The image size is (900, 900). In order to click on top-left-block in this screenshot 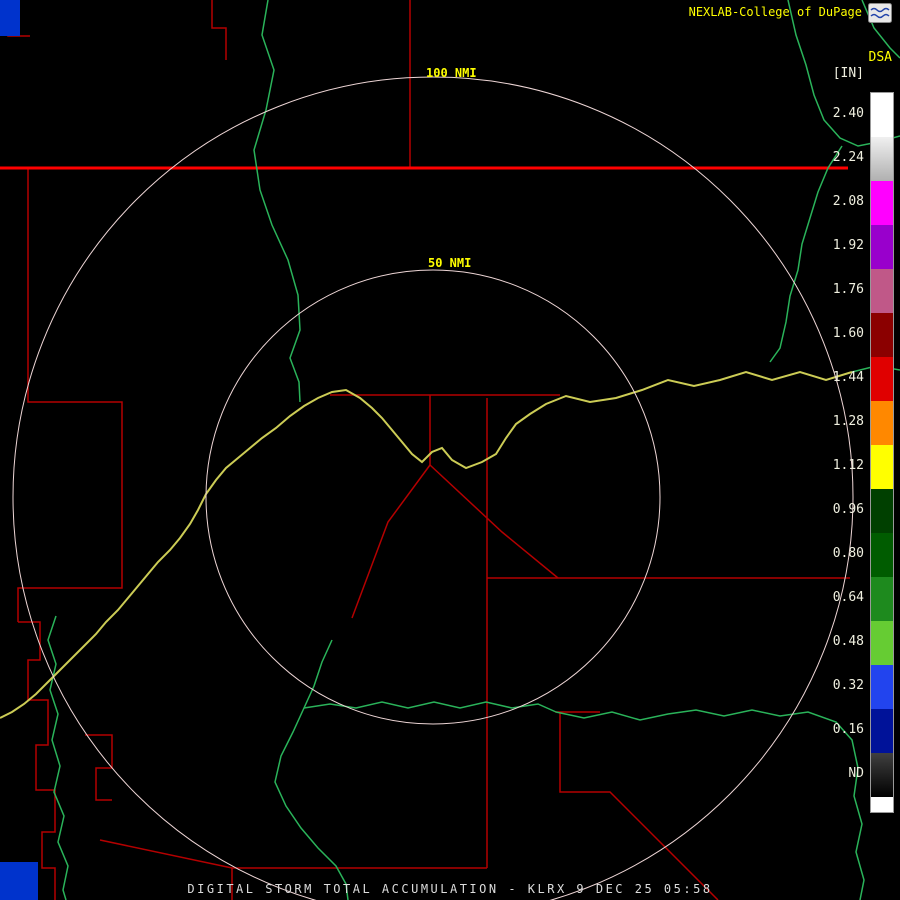, I will do `click(10, 18)`.